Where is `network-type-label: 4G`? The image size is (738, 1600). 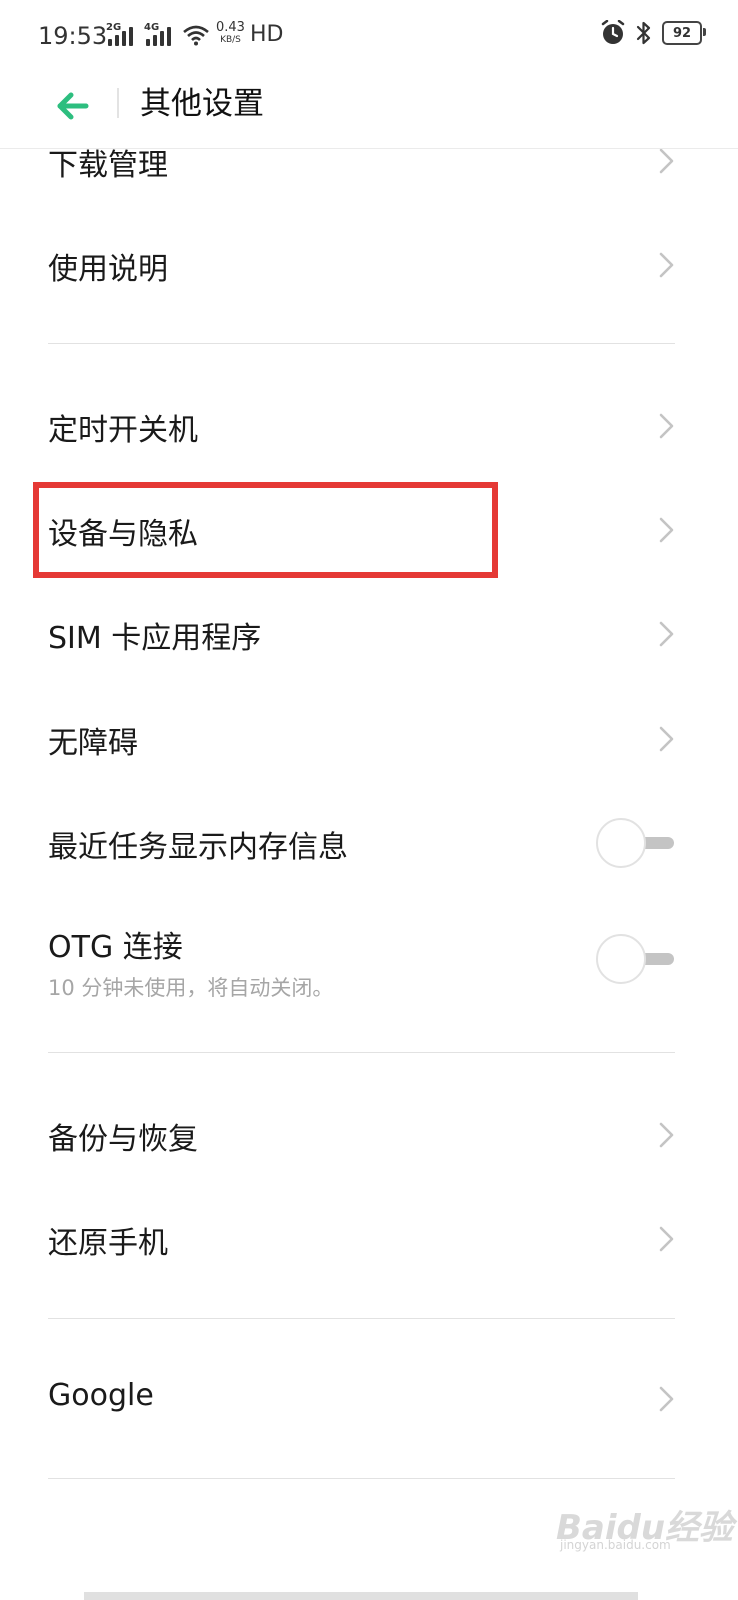 network-type-label: 4G is located at coordinates (152, 27).